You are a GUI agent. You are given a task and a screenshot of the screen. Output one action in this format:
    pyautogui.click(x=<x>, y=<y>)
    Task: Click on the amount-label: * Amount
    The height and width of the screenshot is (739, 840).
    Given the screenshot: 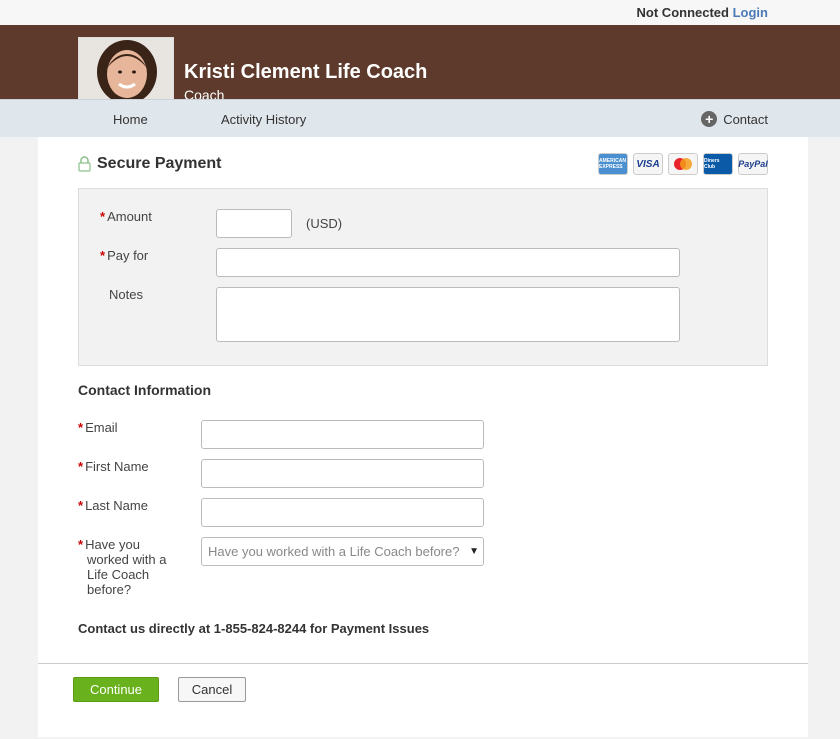 What is the action you would take?
    pyautogui.click(x=126, y=216)
    